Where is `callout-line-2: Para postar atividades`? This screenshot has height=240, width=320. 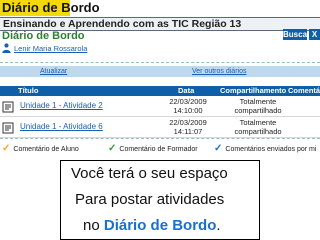 callout-line-2: Para postar atividades is located at coordinates (150, 199).